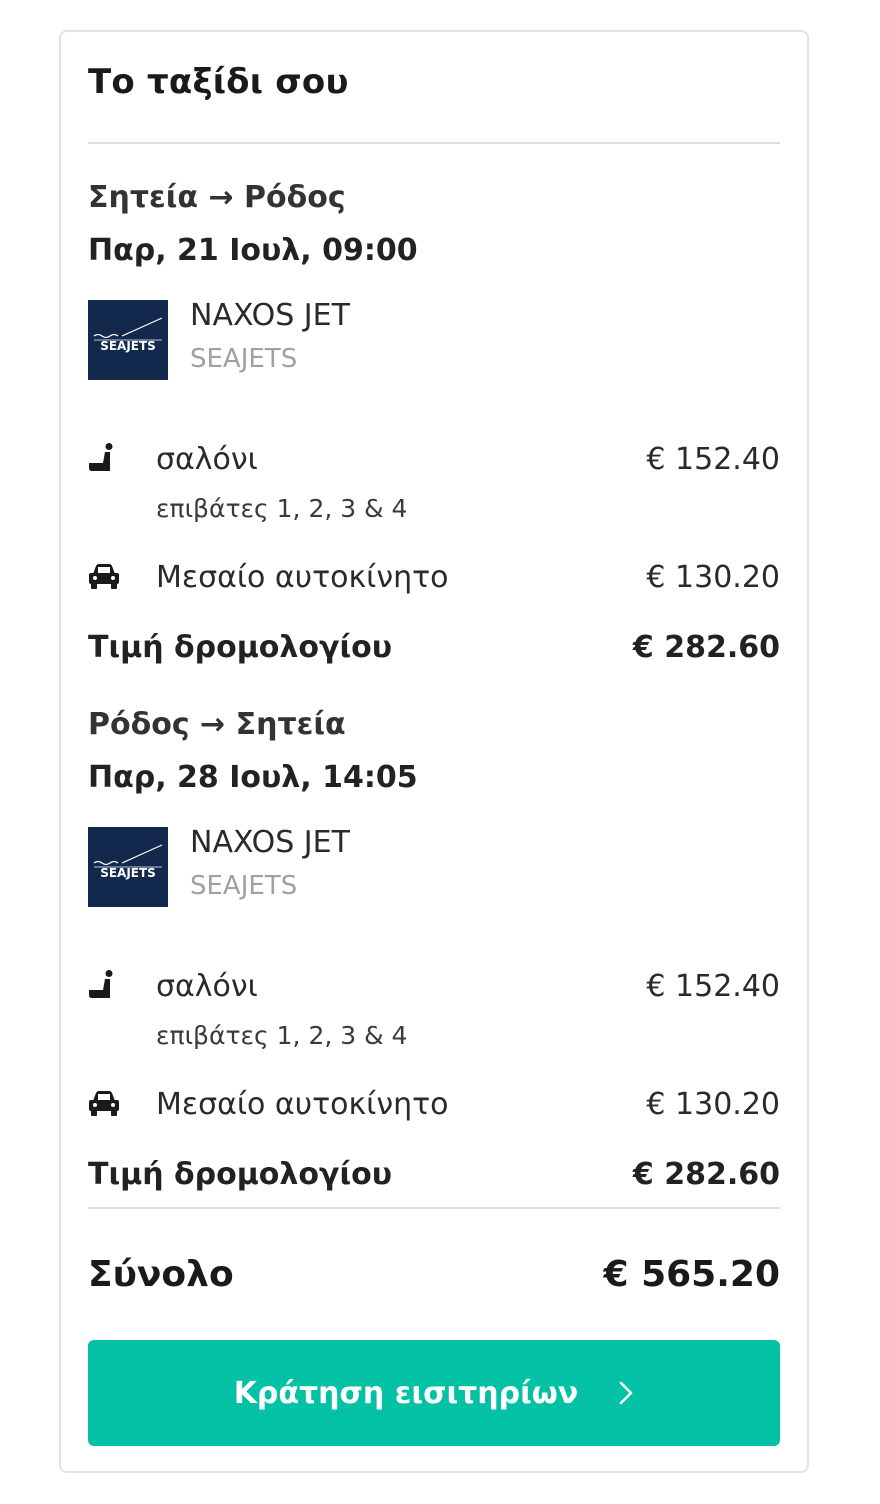  What do you see at coordinates (253, 777) in the screenshot?
I see `departure-datetime: Παρ, 28 Ιουλ, 14:05` at bounding box center [253, 777].